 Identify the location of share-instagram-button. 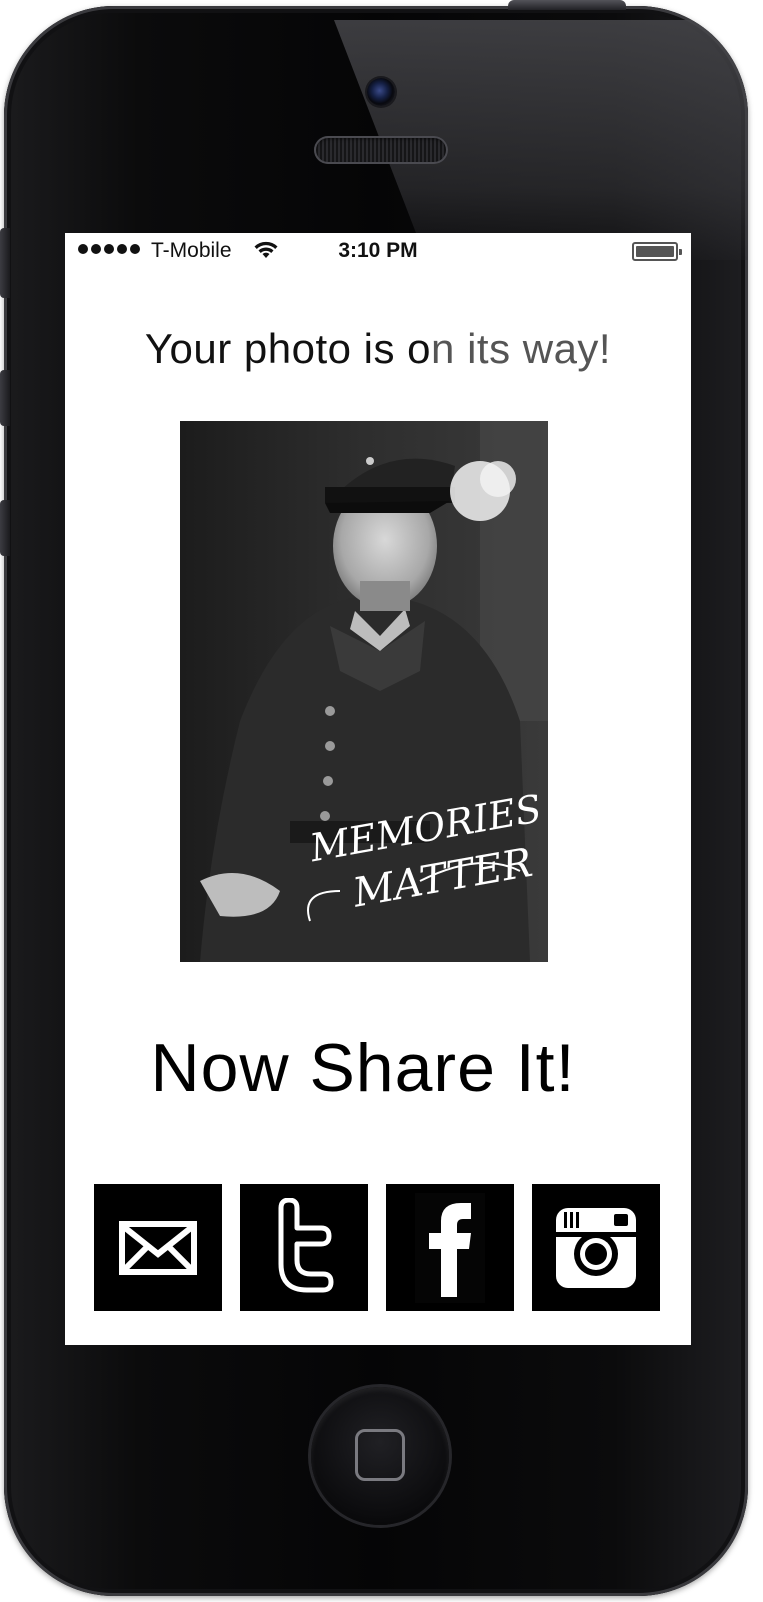
(596, 1247).